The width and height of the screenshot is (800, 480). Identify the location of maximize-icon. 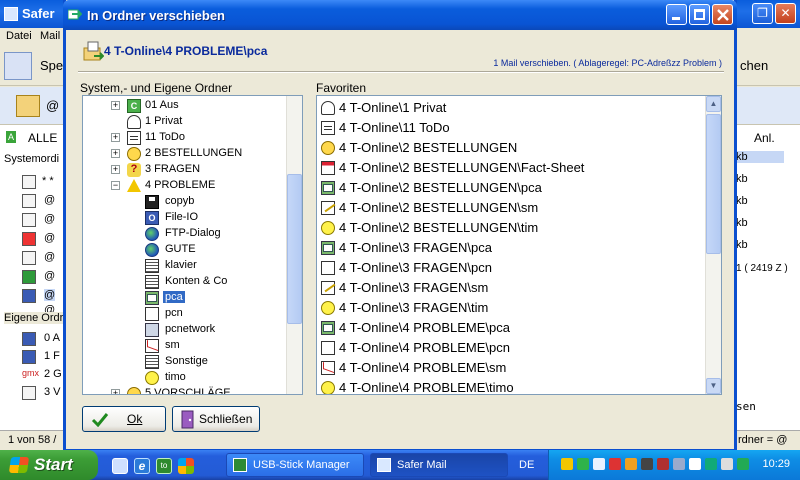
(699, 14).